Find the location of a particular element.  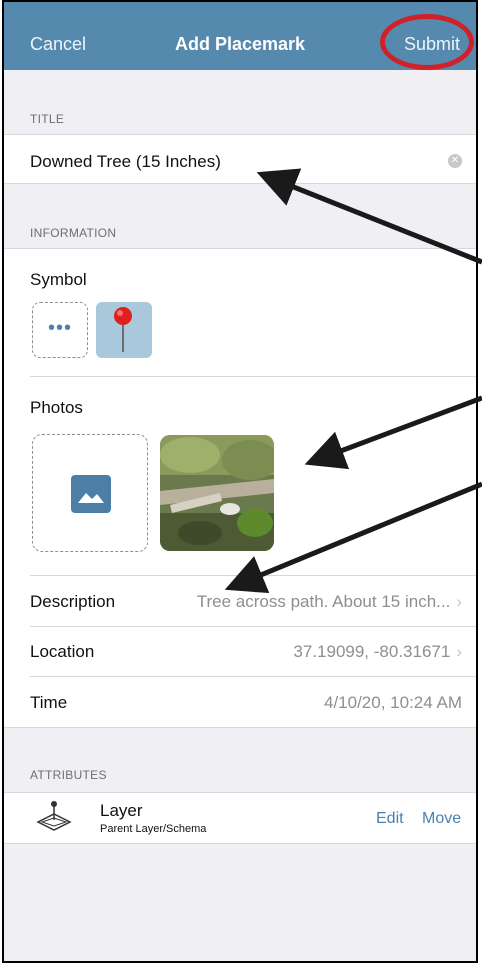

title-section-header: TITLE is located at coordinates (47, 119).